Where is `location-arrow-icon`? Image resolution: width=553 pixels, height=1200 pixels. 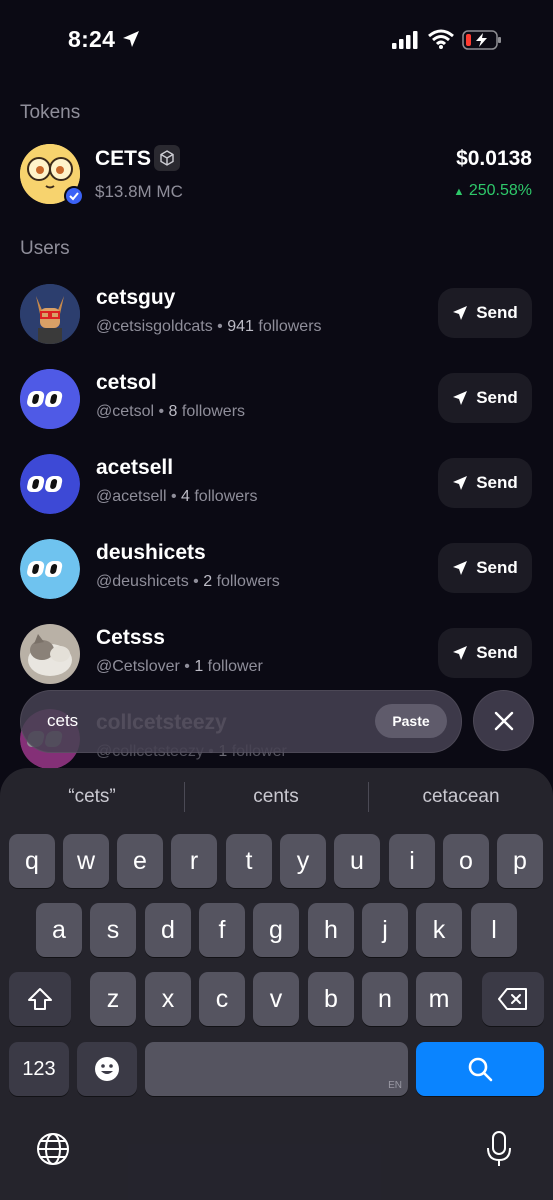 location-arrow-icon is located at coordinates (131, 39).